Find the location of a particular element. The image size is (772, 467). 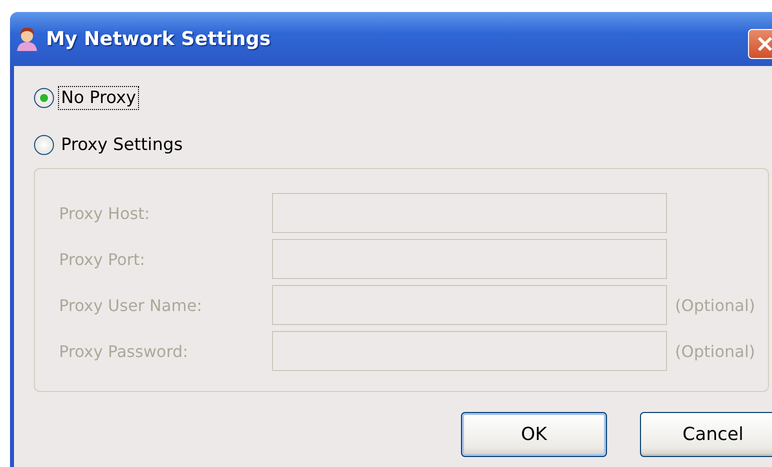

cancel-button: Cancel is located at coordinates (706, 434).